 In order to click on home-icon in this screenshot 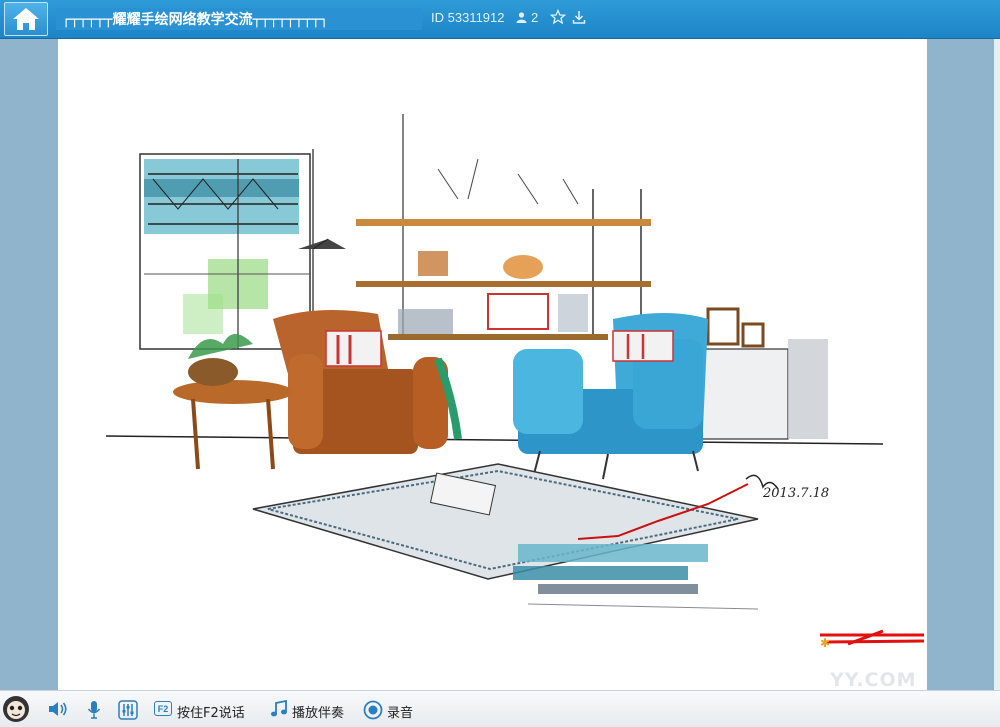, I will do `click(26, 19)`.